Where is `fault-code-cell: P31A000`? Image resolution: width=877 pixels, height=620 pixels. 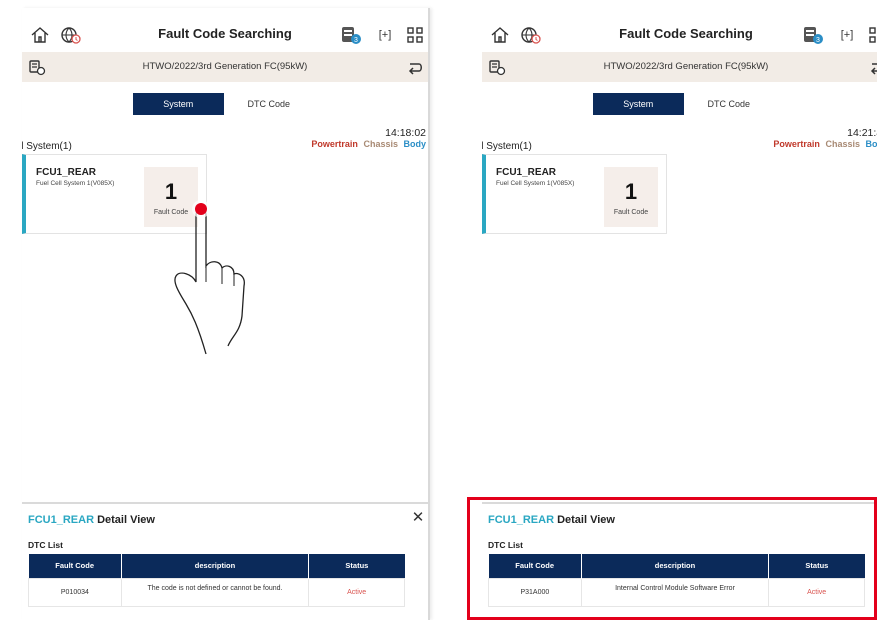
fault-code-cell: P31A000 is located at coordinates (535, 592).